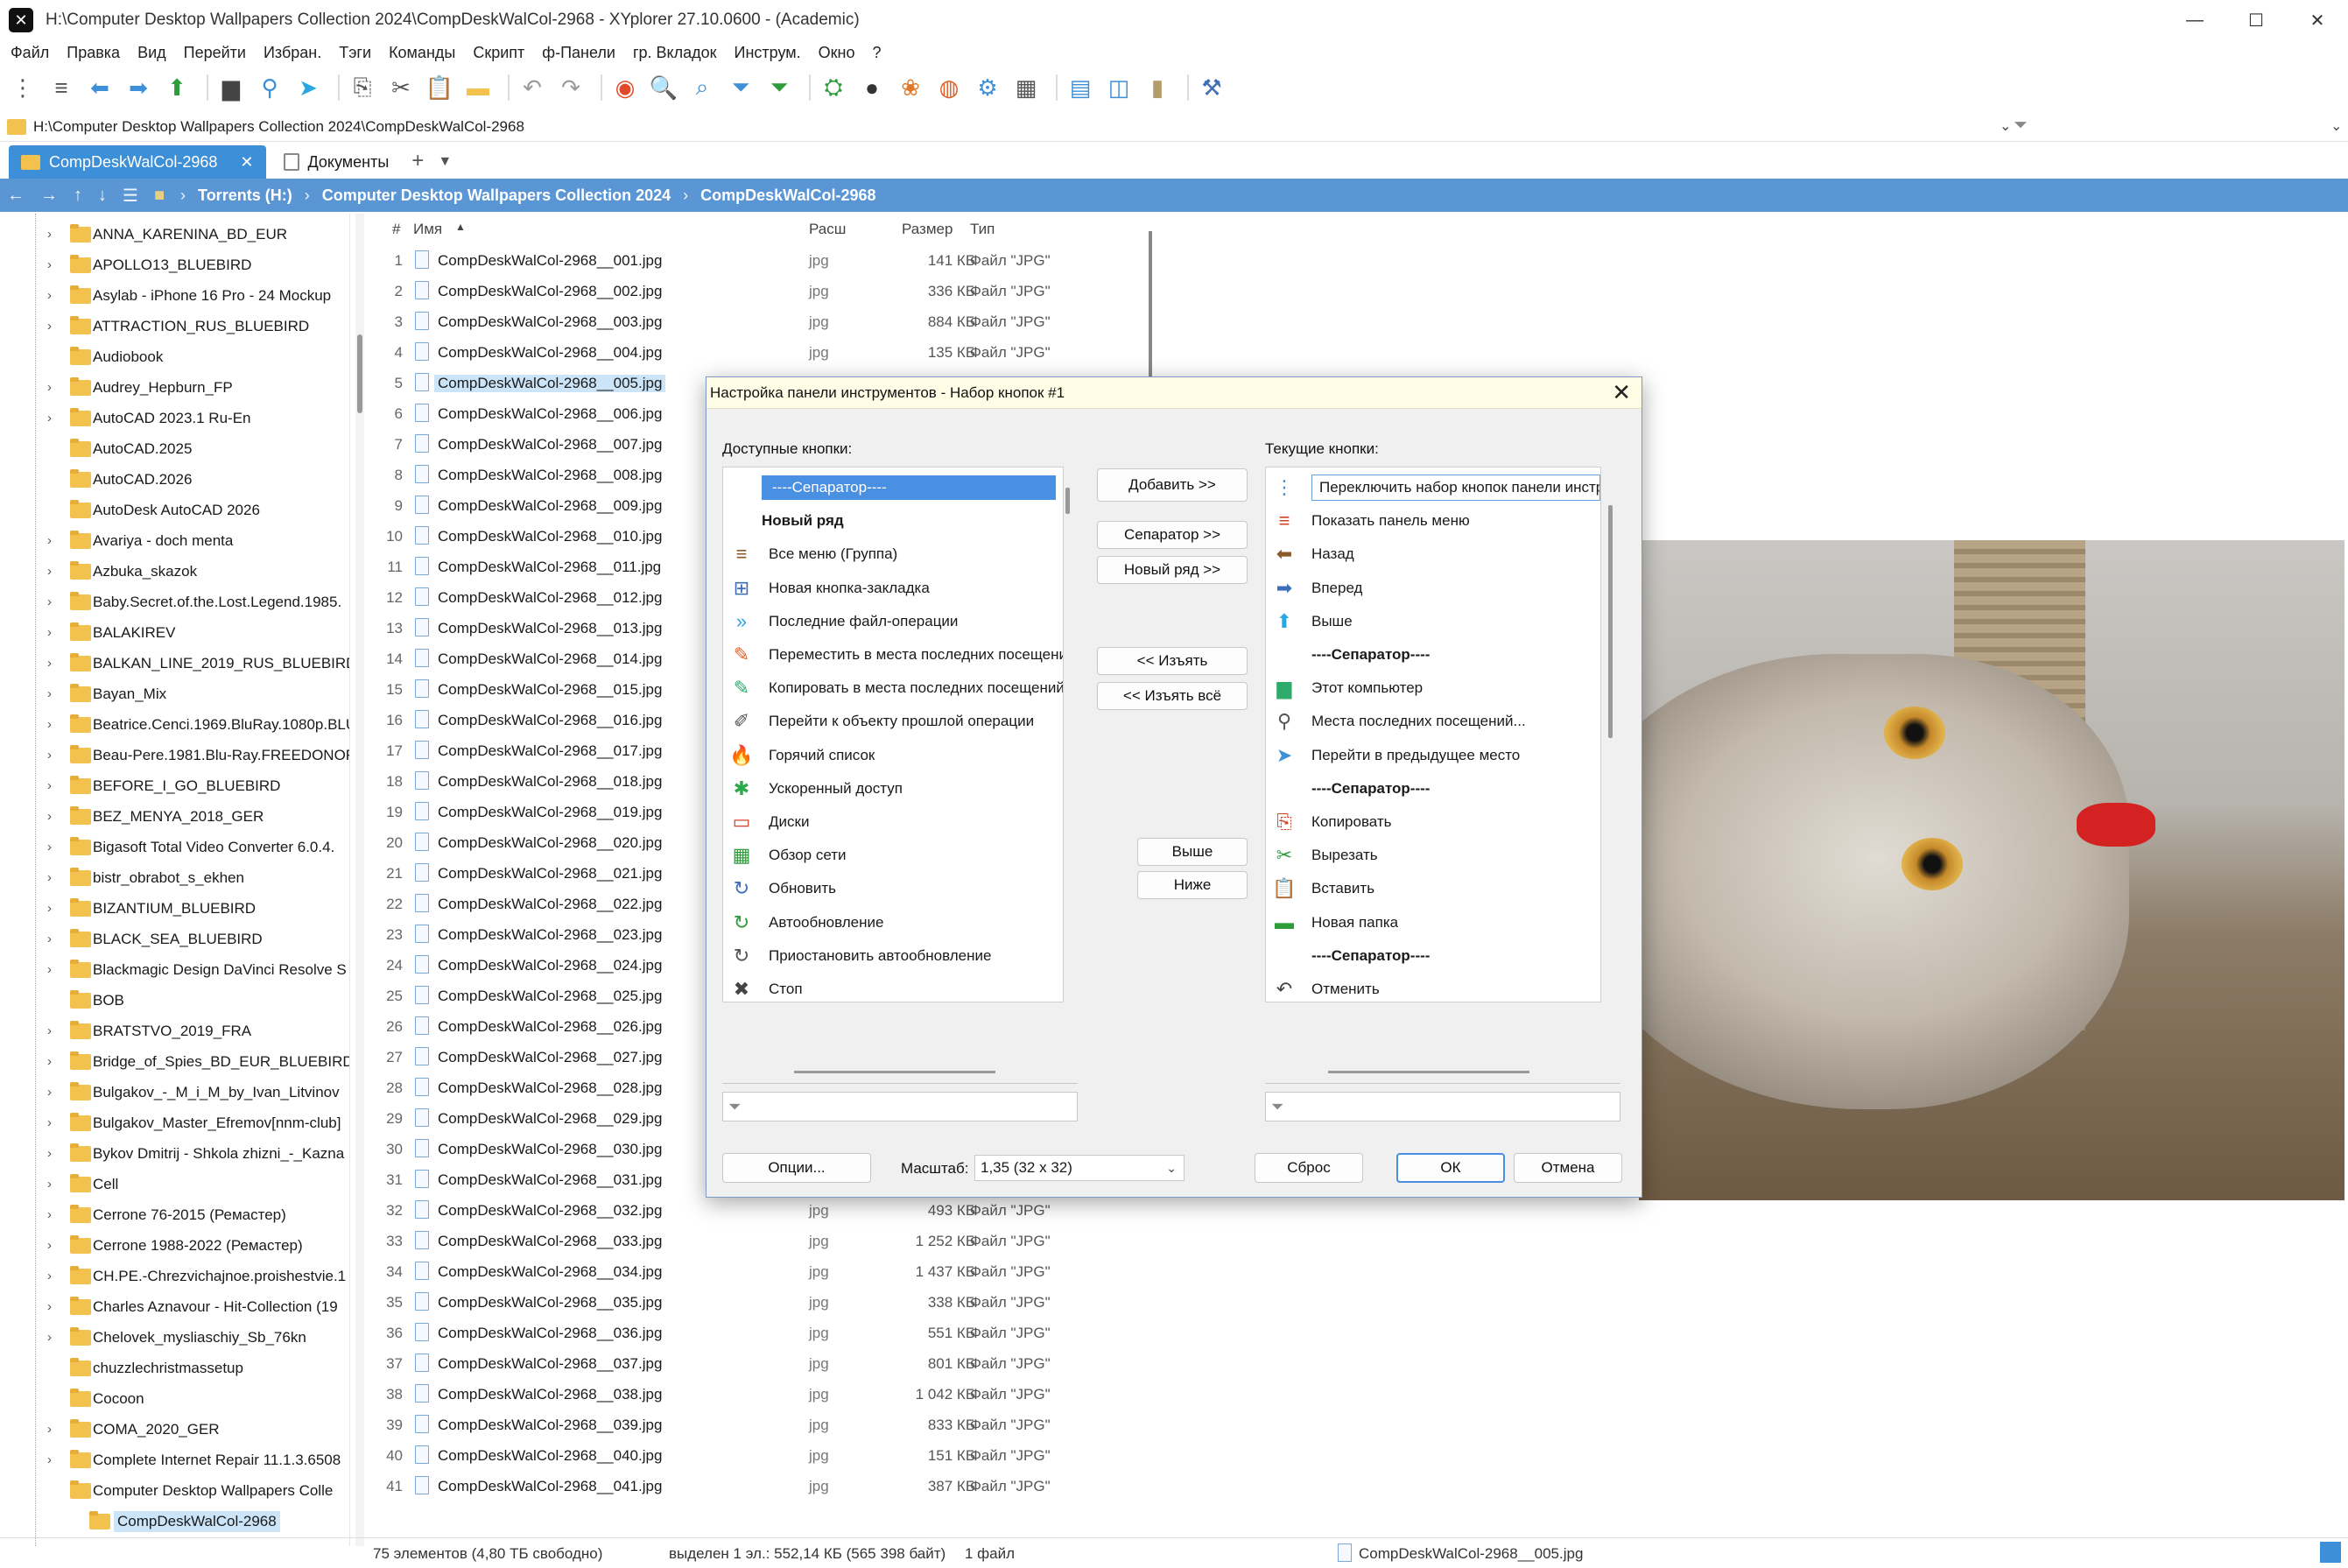 The image size is (2348, 1568). What do you see at coordinates (2256, 20) in the screenshot?
I see `maximize-button: ☐` at bounding box center [2256, 20].